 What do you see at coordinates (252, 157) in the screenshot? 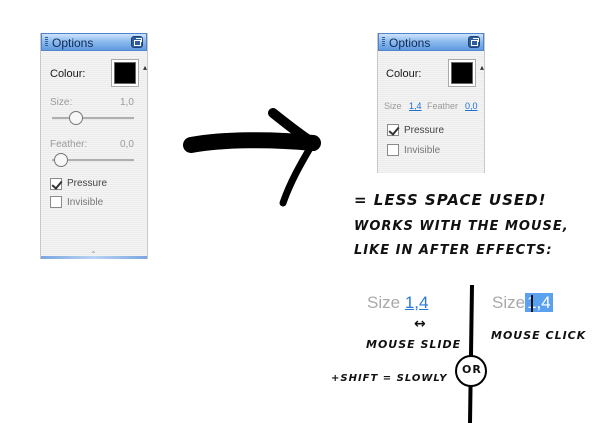
I see `arrow-right-icon` at bounding box center [252, 157].